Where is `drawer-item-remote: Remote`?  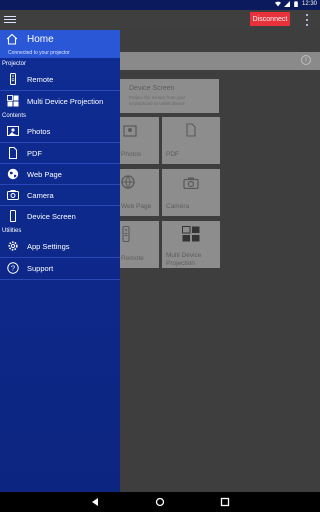
drawer-item-remote: Remote is located at coordinates (60, 79).